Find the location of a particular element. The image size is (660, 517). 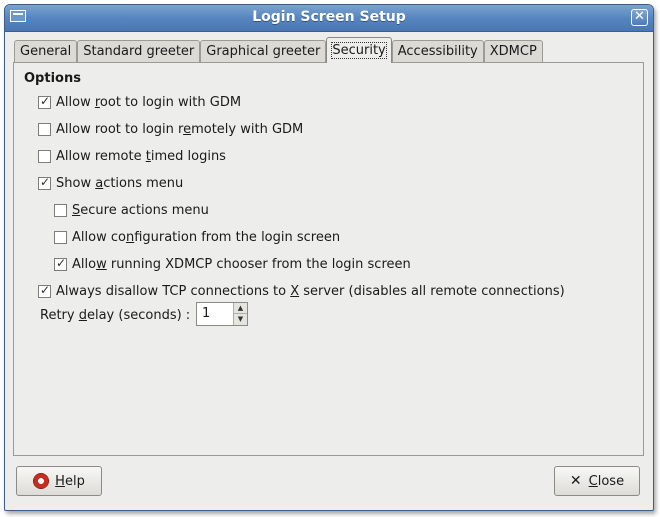

options-heading: Options is located at coordinates (52, 78).